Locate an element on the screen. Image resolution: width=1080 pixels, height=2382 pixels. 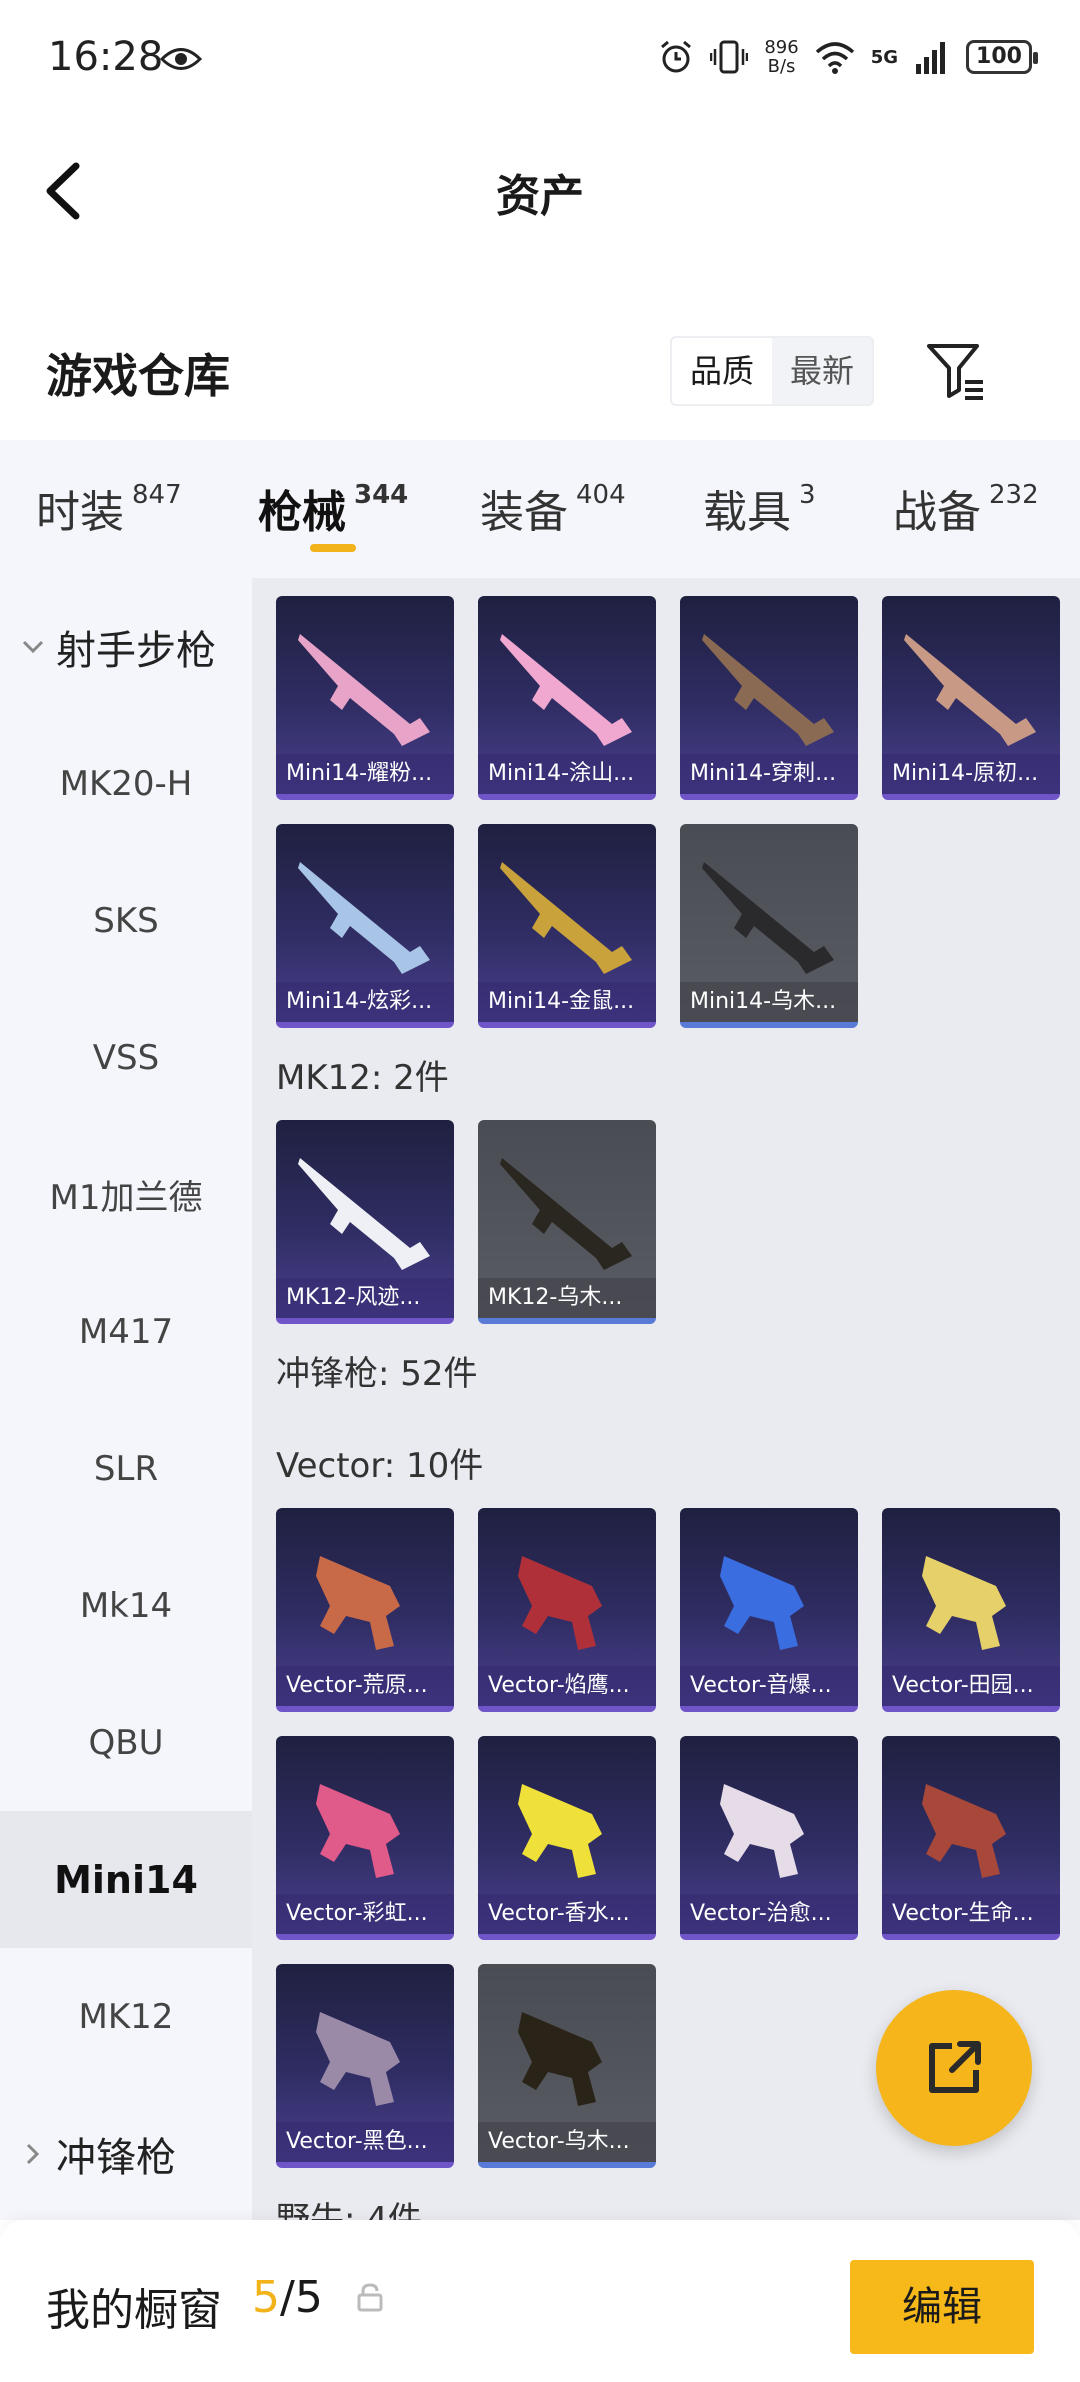
bottom-bar: 我的橱窗 5/5 编辑 is located at coordinates (540, 2301).